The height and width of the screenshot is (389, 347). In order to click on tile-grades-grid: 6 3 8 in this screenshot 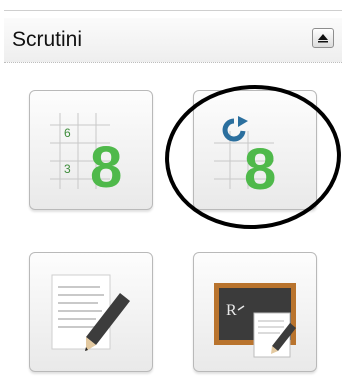, I will do `click(91, 150)`.